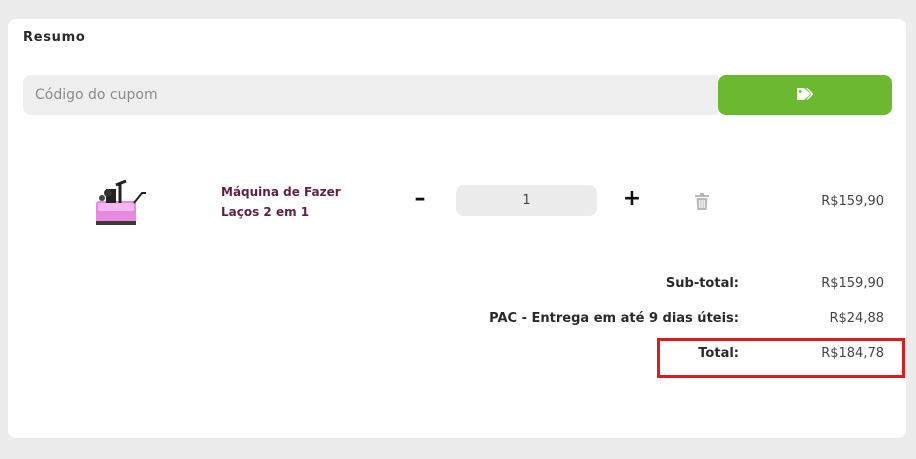 The width and height of the screenshot is (916, 459). What do you see at coordinates (702, 283) in the screenshot?
I see `subtotal-label: Sub-total:` at bounding box center [702, 283].